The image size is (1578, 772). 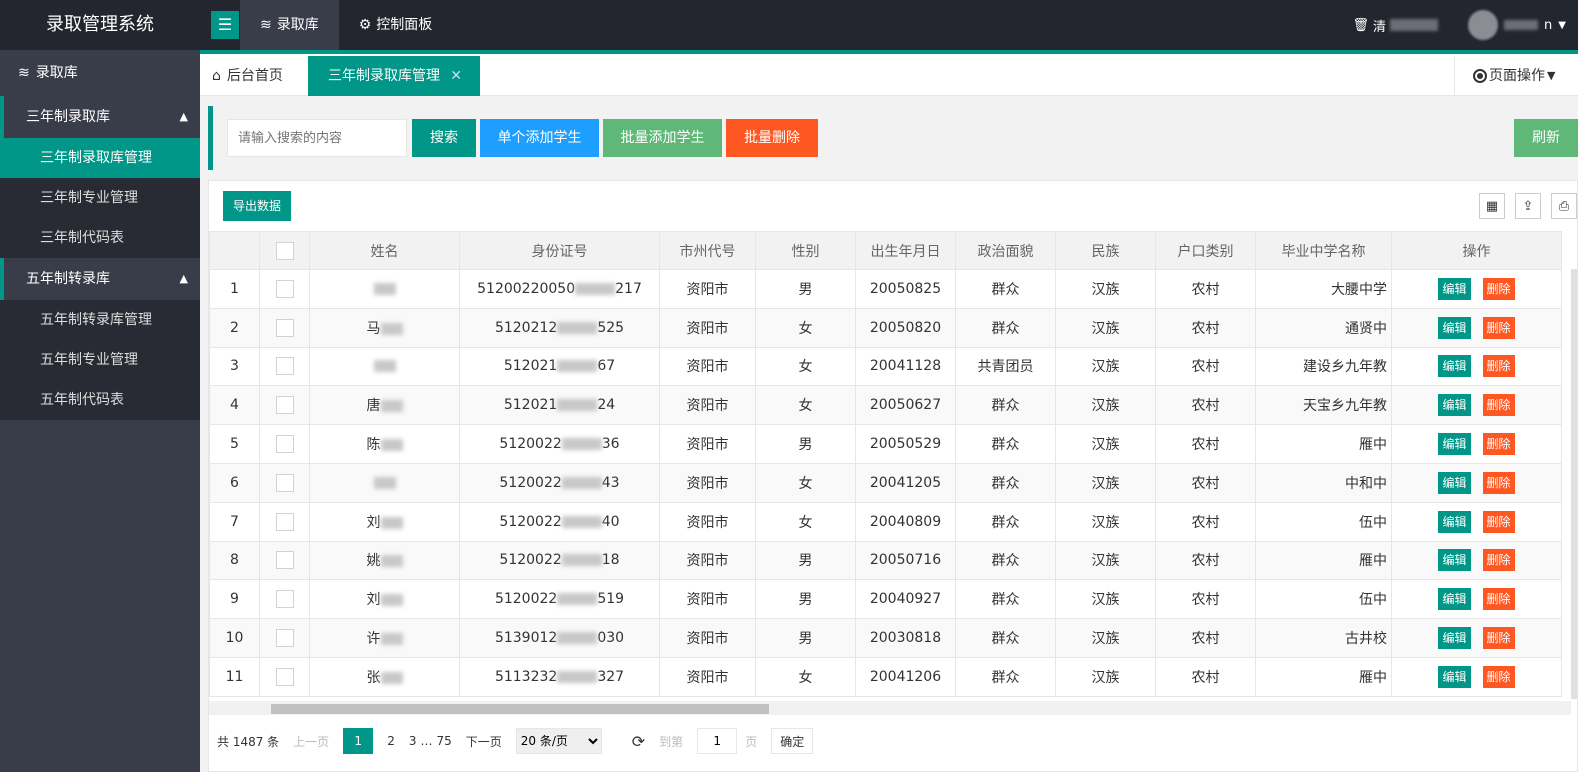 What do you see at coordinates (444, 138) in the screenshot?
I see `search-button: 搜索` at bounding box center [444, 138].